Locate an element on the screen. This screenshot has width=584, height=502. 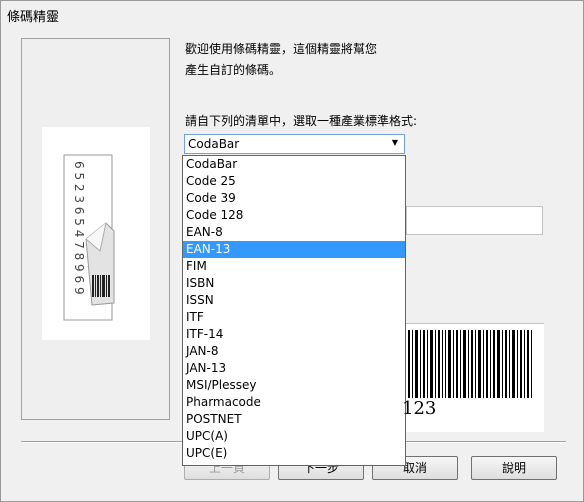
illustration-digits: 6 5 2 3 6 5 4 7 8 9 6 9 is located at coordinates (79, 228).